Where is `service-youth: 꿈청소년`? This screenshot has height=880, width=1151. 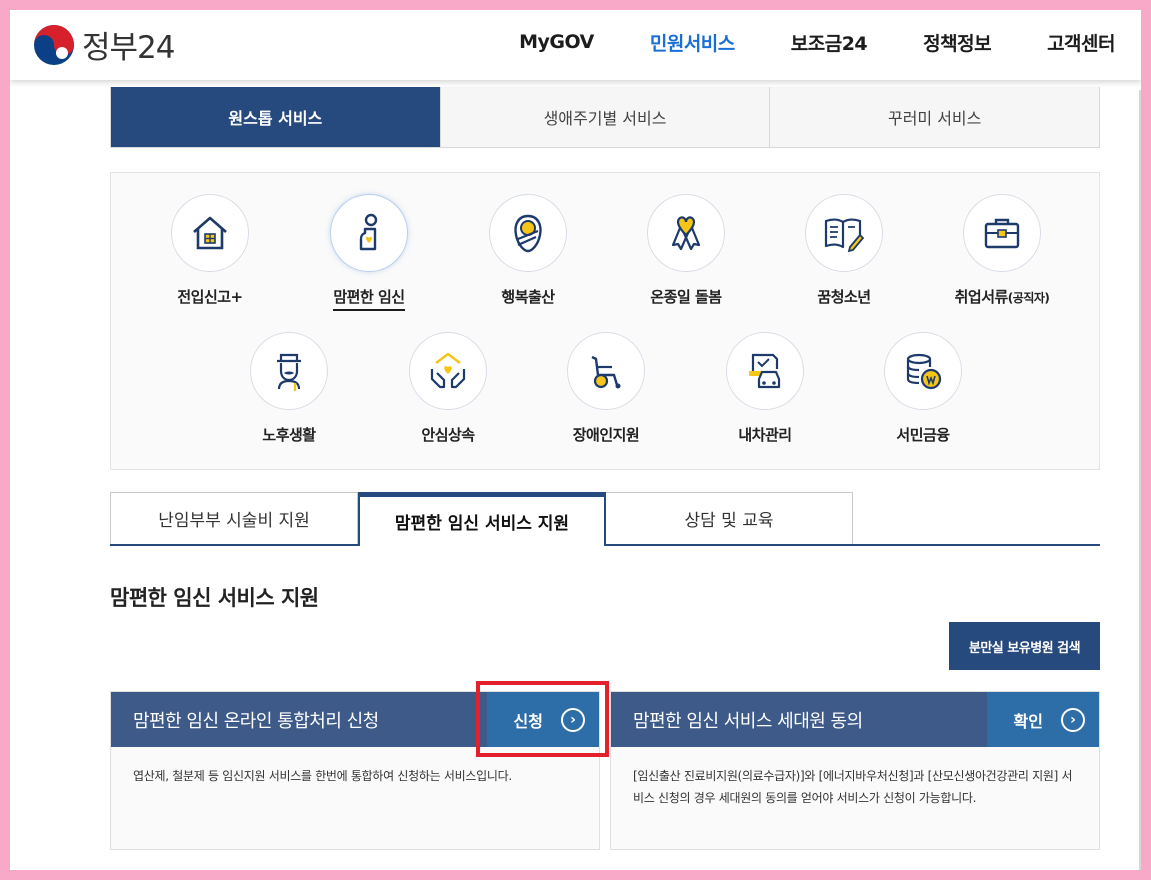
service-youth: 꿈청소년 is located at coordinates (844, 250).